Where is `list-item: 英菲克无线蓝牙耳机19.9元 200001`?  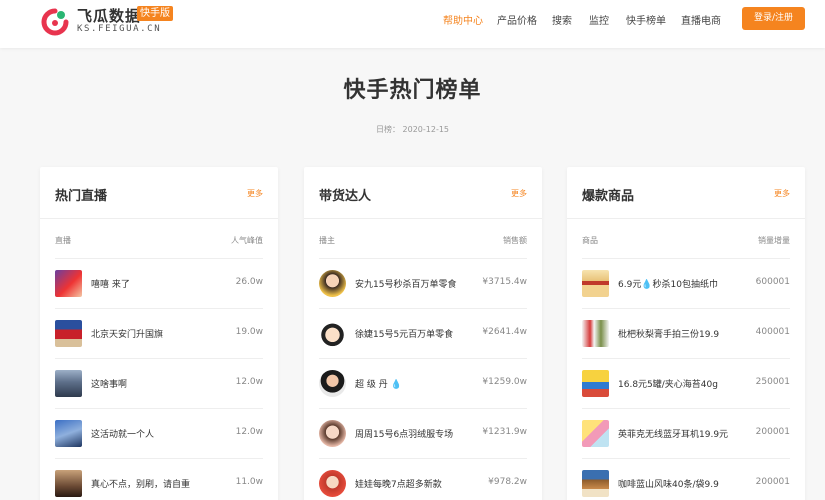
list-item: 英菲克无线蓝牙耳机19.9元 200001 is located at coordinates (686, 433).